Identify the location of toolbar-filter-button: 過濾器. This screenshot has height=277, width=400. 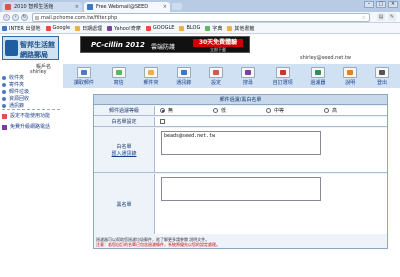
(317, 76).